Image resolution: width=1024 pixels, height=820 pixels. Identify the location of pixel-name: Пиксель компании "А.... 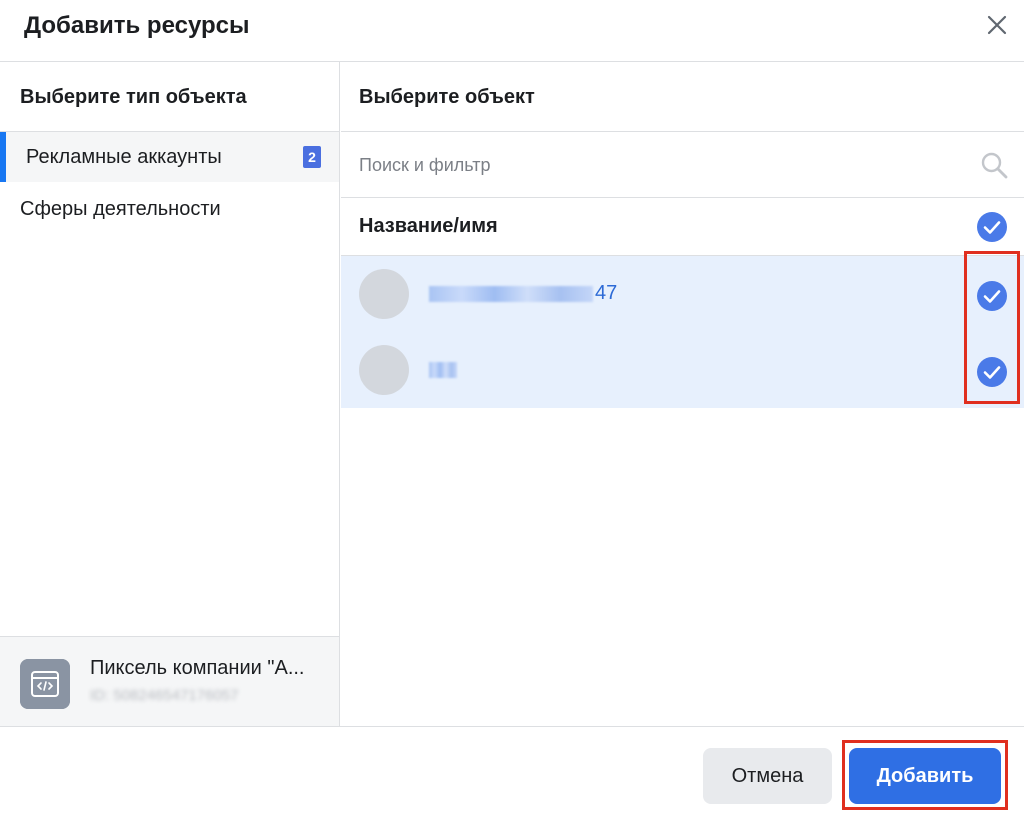
(197, 668).